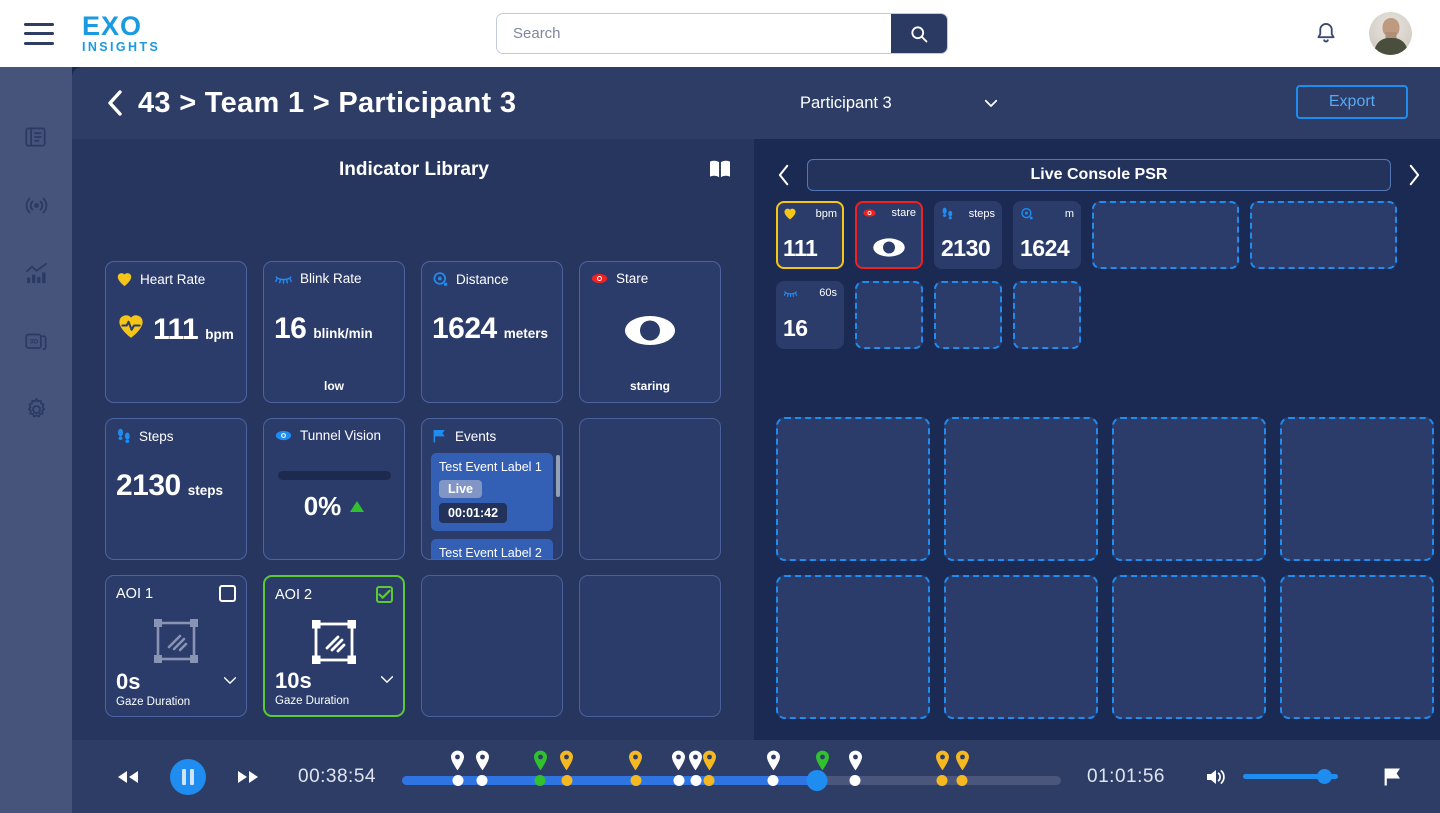  I want to click on indicator-card-heart-rate: Heart Rate 111 bpm, so click(176, 332).